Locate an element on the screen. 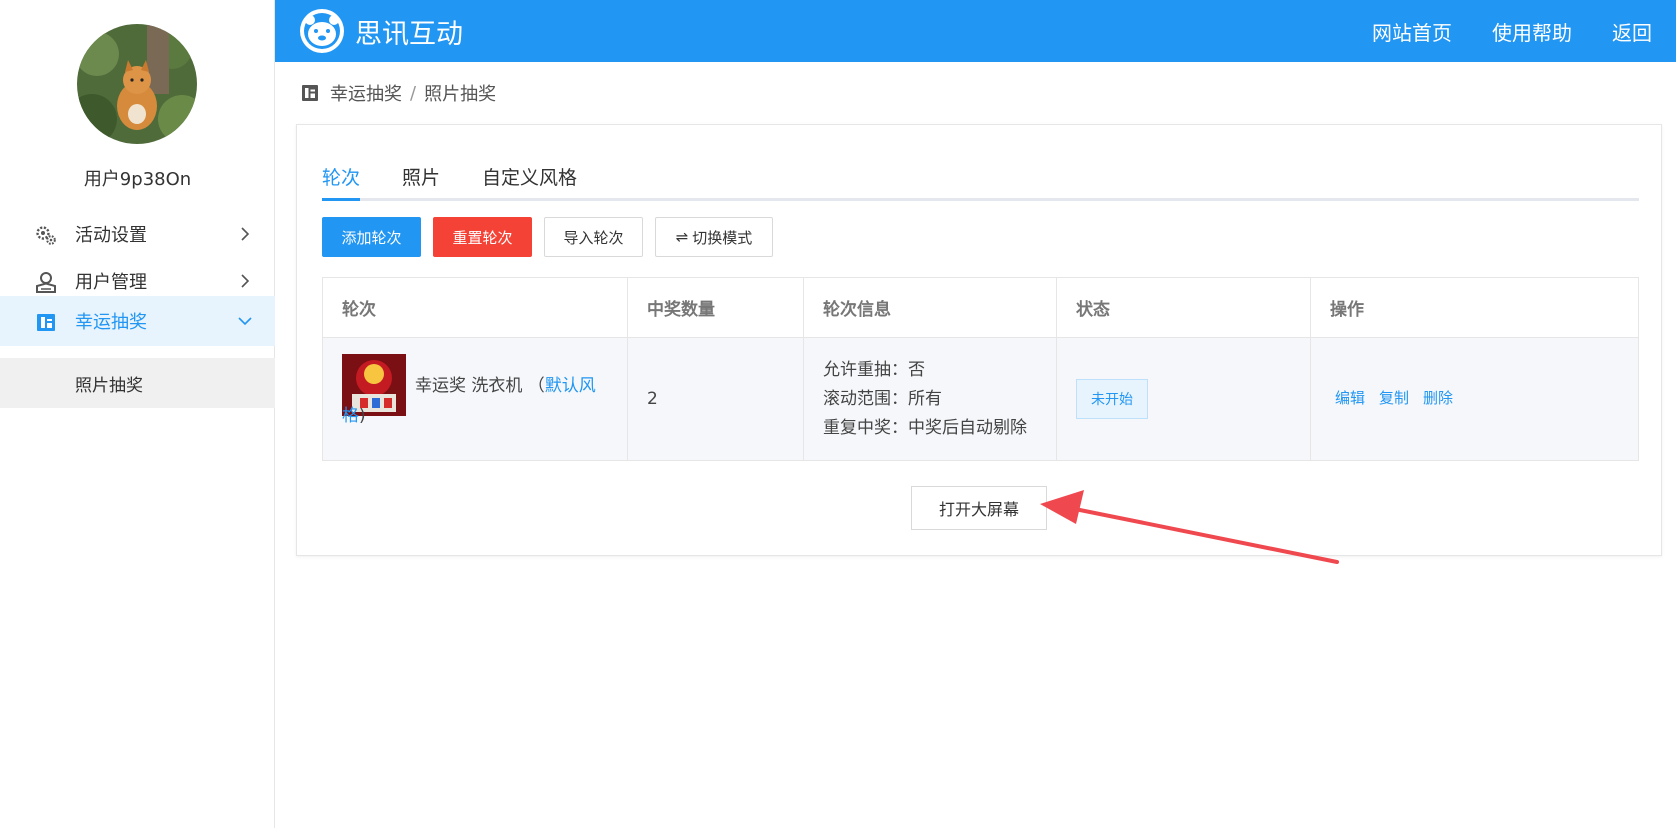 The image size is (1676, 828). nav-lucky-draw: 幸运抽奖 is located at coordinates (137, 321).